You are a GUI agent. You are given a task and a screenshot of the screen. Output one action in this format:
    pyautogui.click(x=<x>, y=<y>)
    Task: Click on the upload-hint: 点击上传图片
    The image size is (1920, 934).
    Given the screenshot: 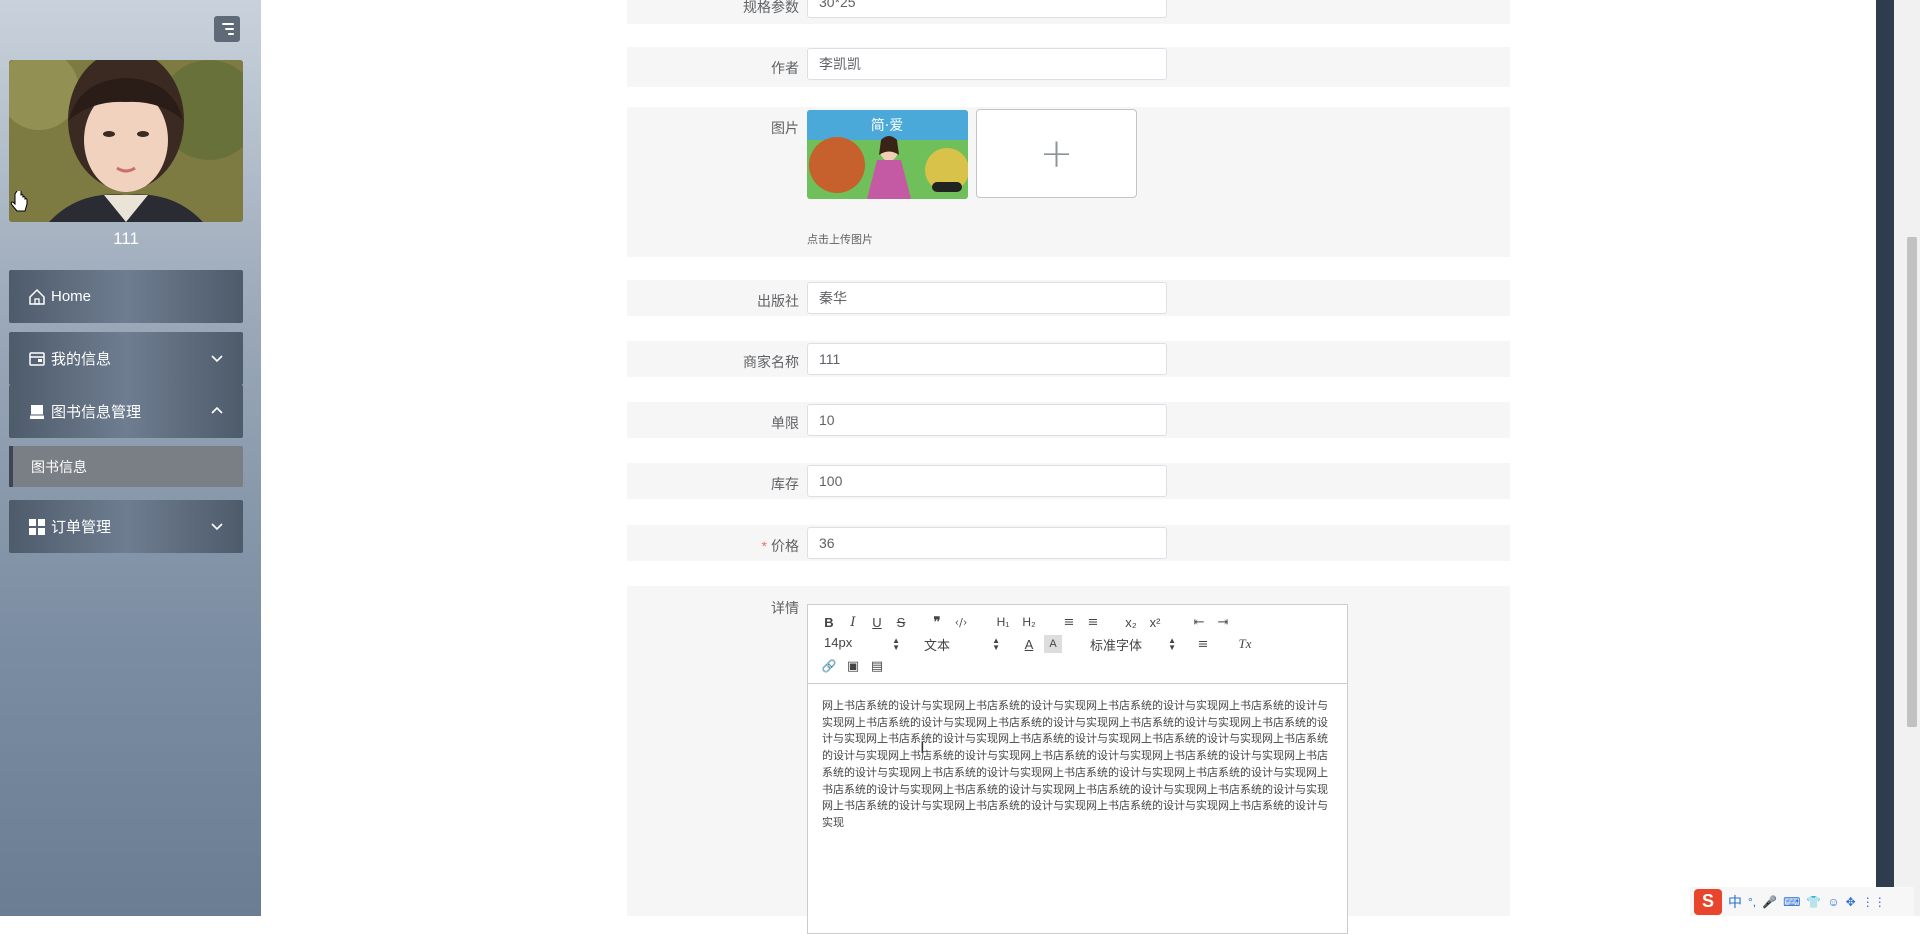 What is the action you would take?
    pyautogui.click(x=840, y=240)
    